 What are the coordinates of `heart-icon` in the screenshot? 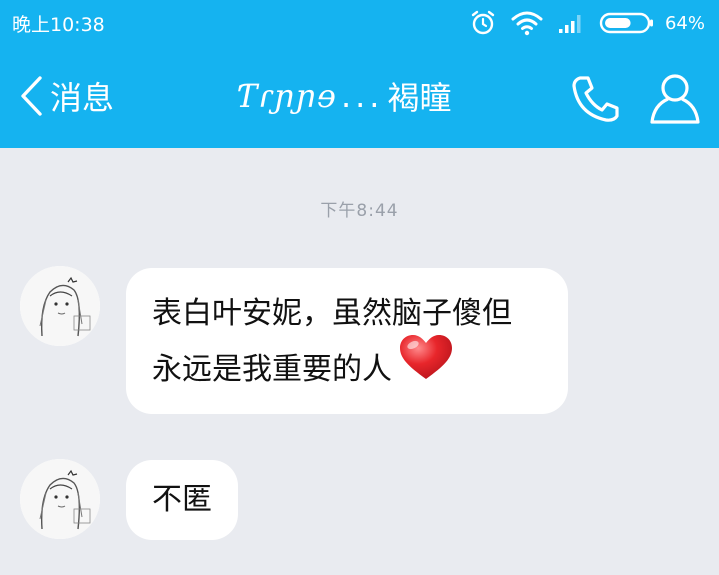 It's located at (426, 356).